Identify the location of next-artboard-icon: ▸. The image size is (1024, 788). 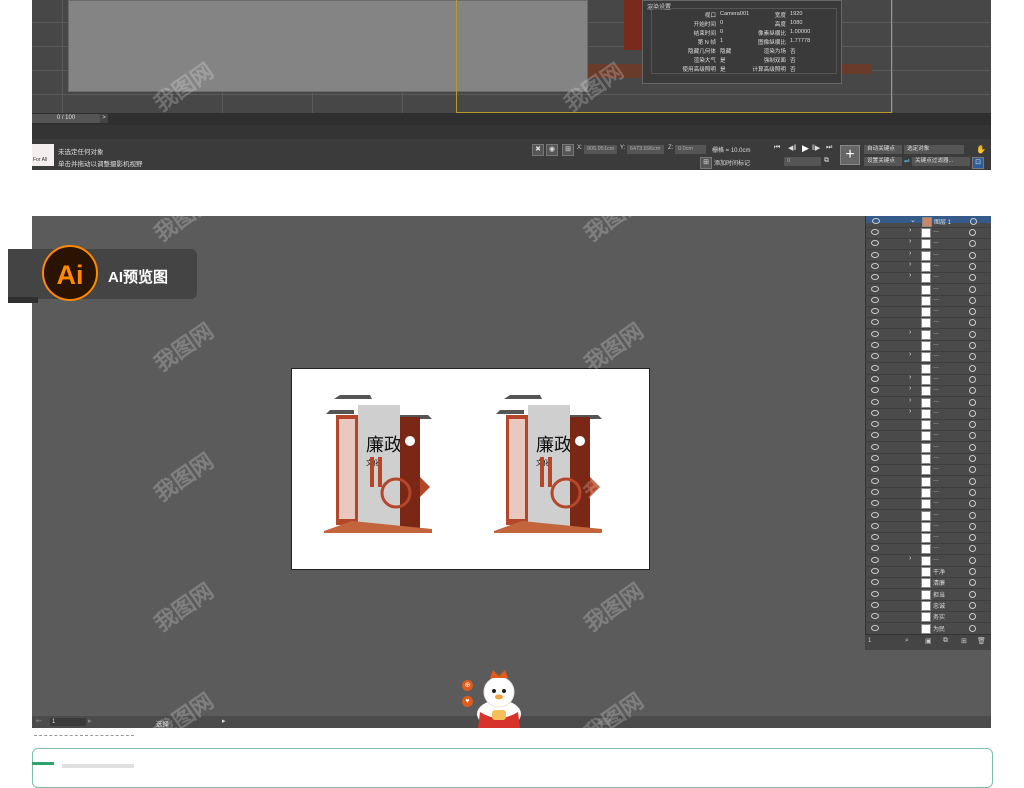
(90, 721).